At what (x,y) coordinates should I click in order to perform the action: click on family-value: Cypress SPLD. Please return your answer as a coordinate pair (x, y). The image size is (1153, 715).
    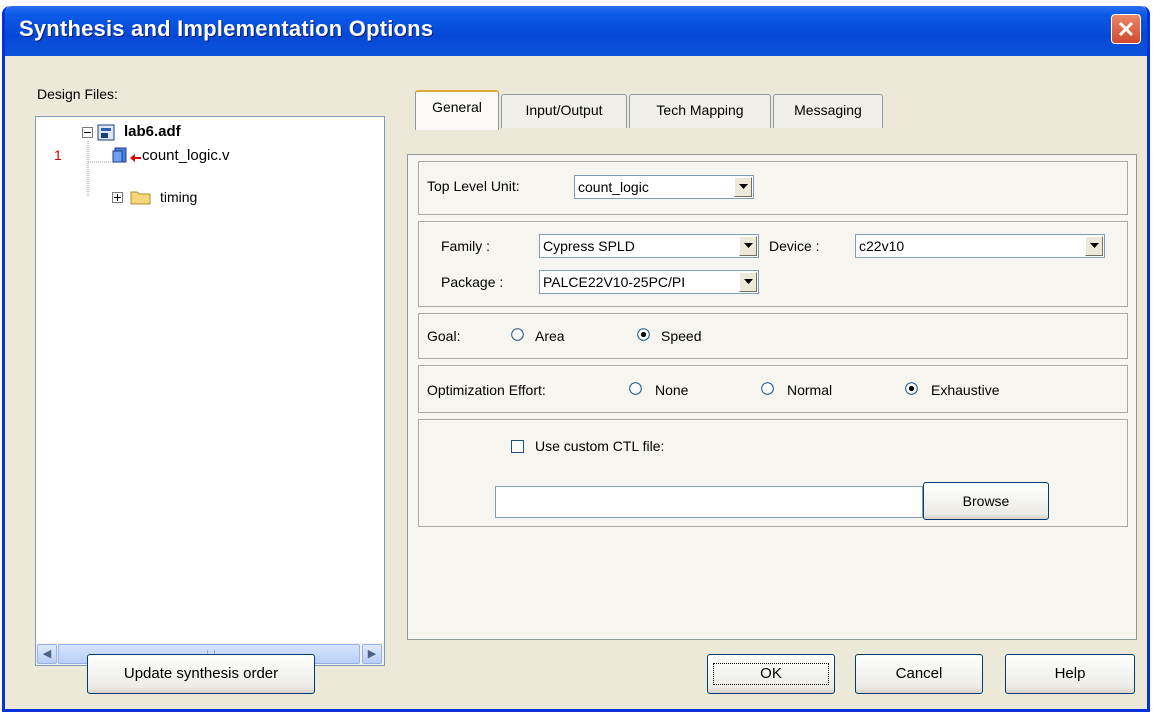
    Looking at the image, I should click on (589, 246).